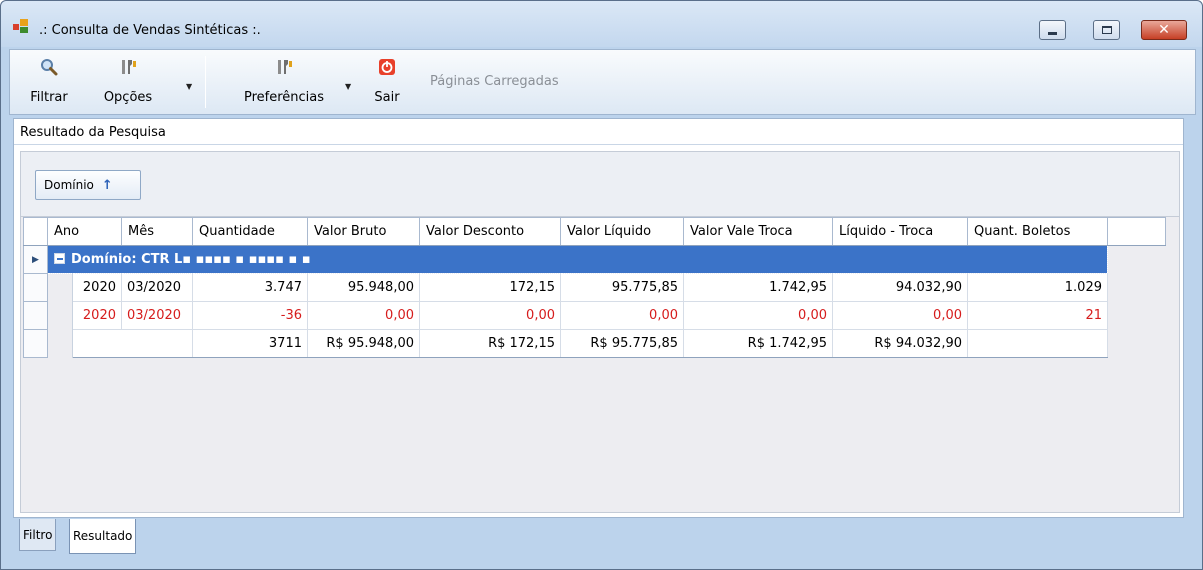 Image resolution: width=1203 pixels, height=570 pixels. What do you see at coordinates (250, 231) in the screenshot?
I see `column-header-quantidade: Quantidade` at bounding box center [250, 231].